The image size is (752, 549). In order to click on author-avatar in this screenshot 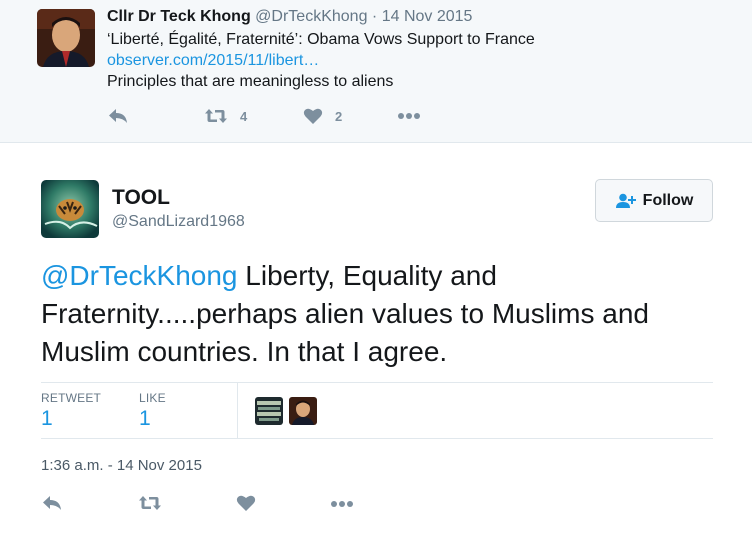, I will do `click(70, 209)`.